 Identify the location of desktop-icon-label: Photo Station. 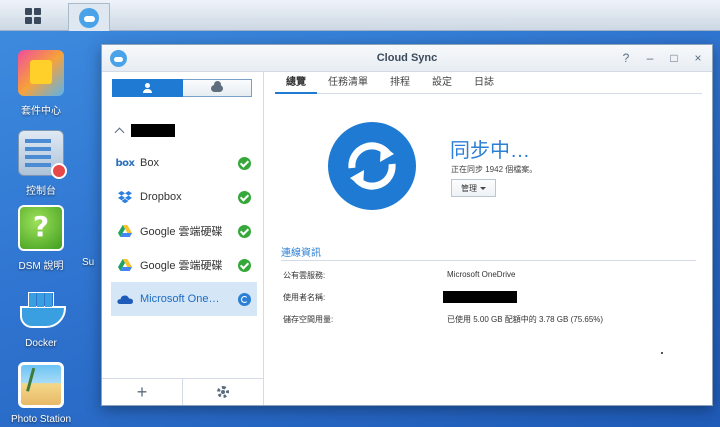
(41, 419).